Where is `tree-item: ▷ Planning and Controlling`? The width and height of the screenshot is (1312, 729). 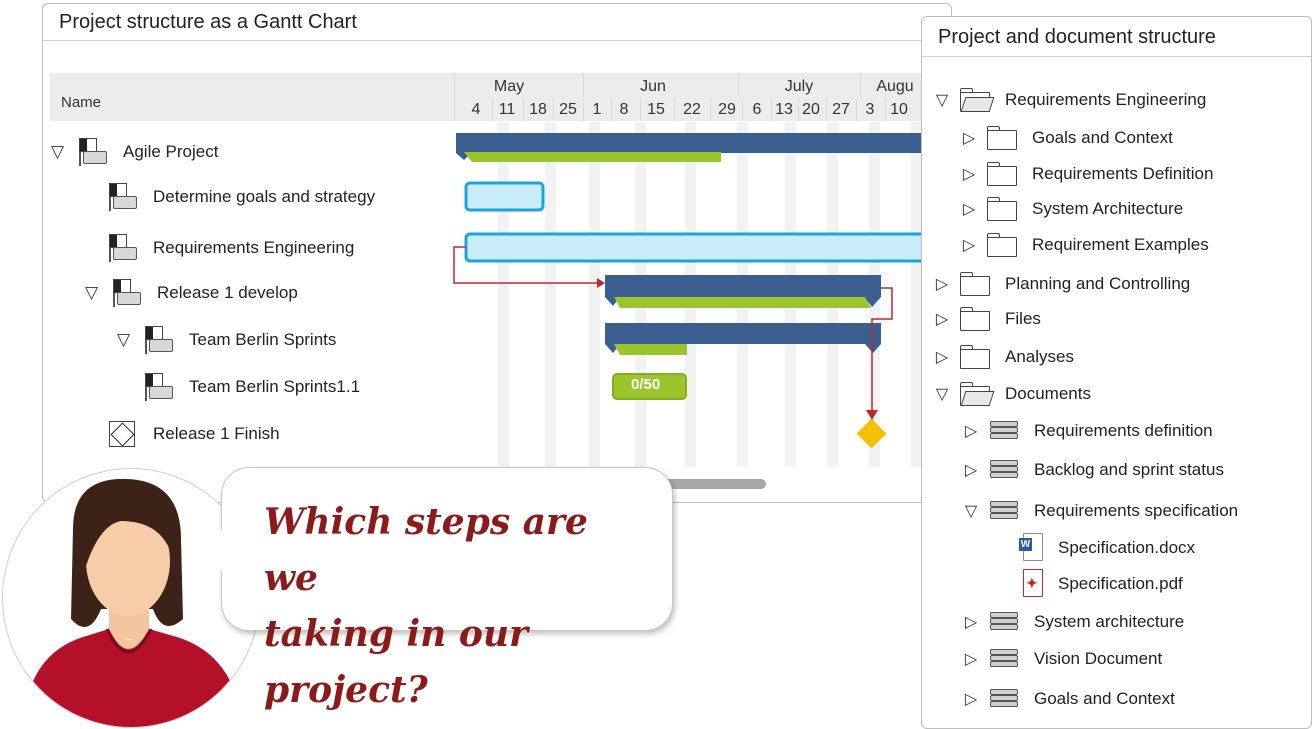 tree-item: ▷ Planning and Controlling is located at coordinates (1061, 284).